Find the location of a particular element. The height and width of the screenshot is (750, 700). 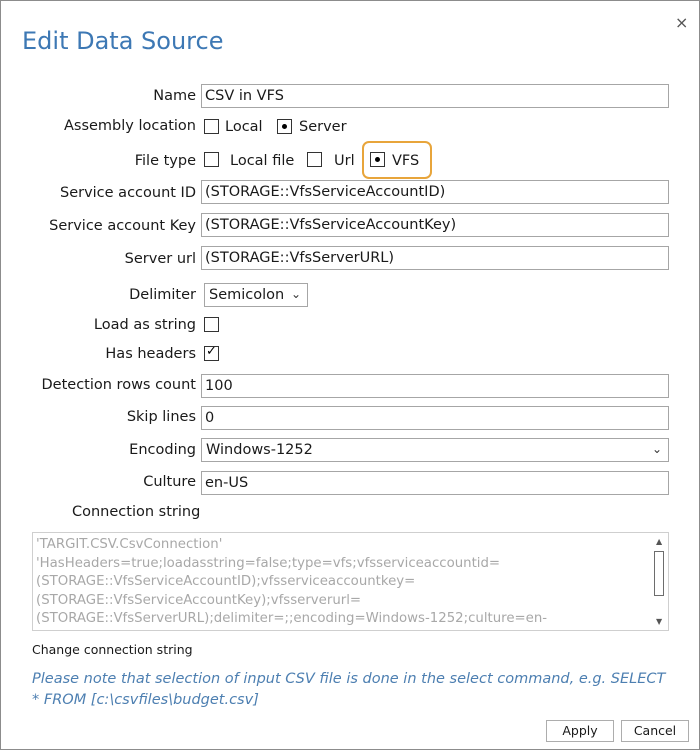

file-type-label: File type is located at coordinates (165, 161).